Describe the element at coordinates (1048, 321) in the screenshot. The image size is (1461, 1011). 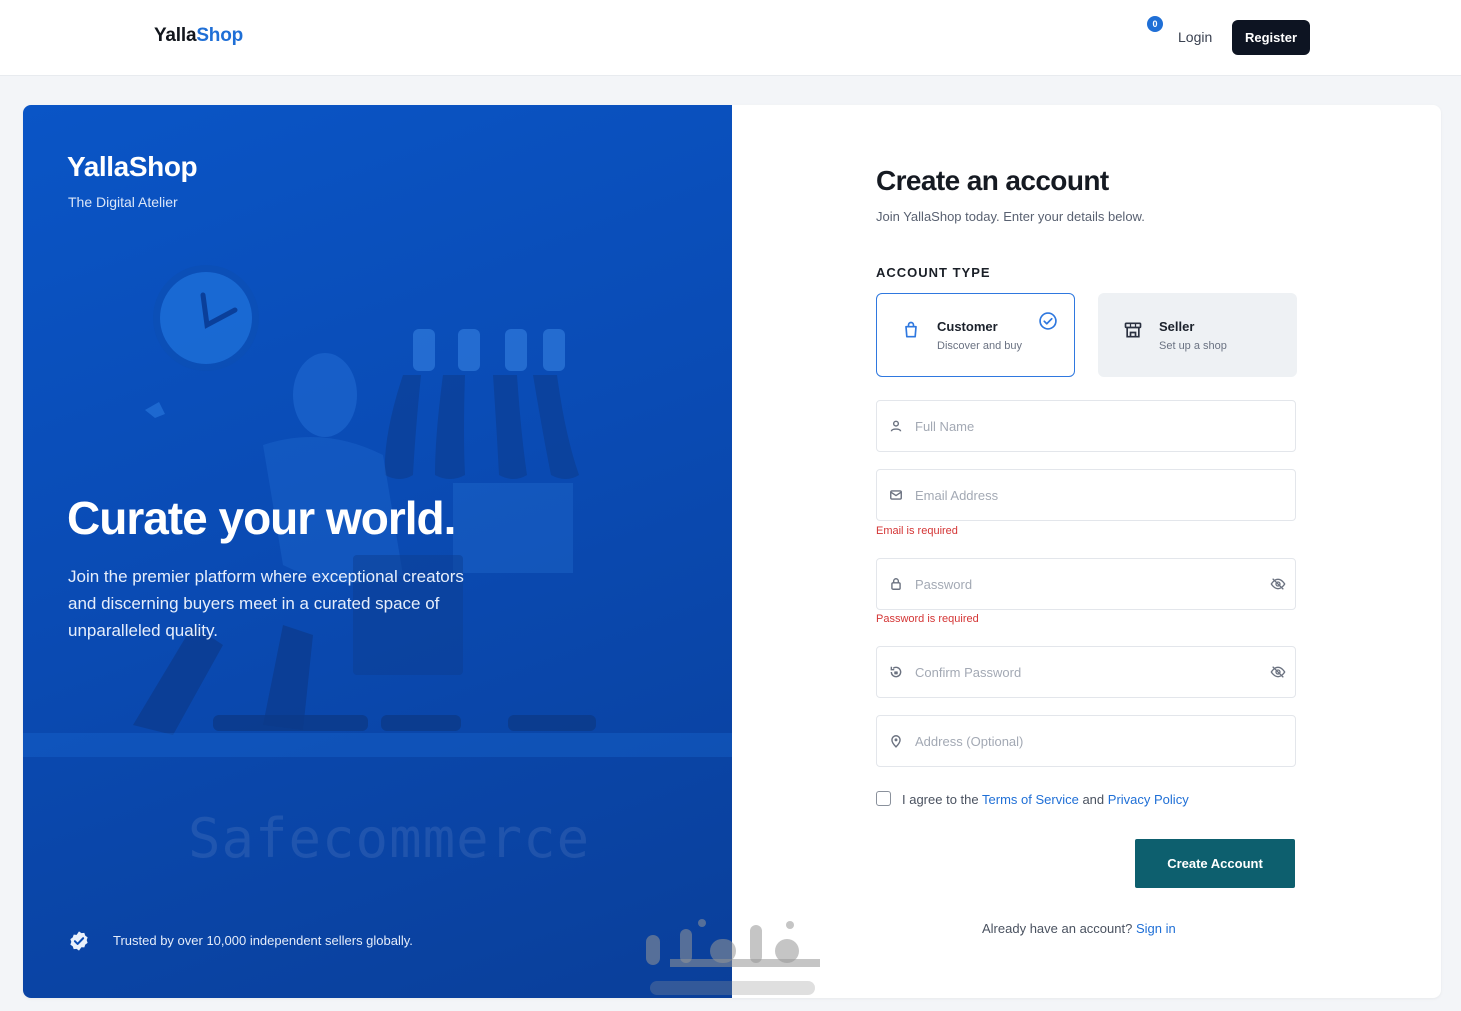
I see `check-circle-icon` at that location.